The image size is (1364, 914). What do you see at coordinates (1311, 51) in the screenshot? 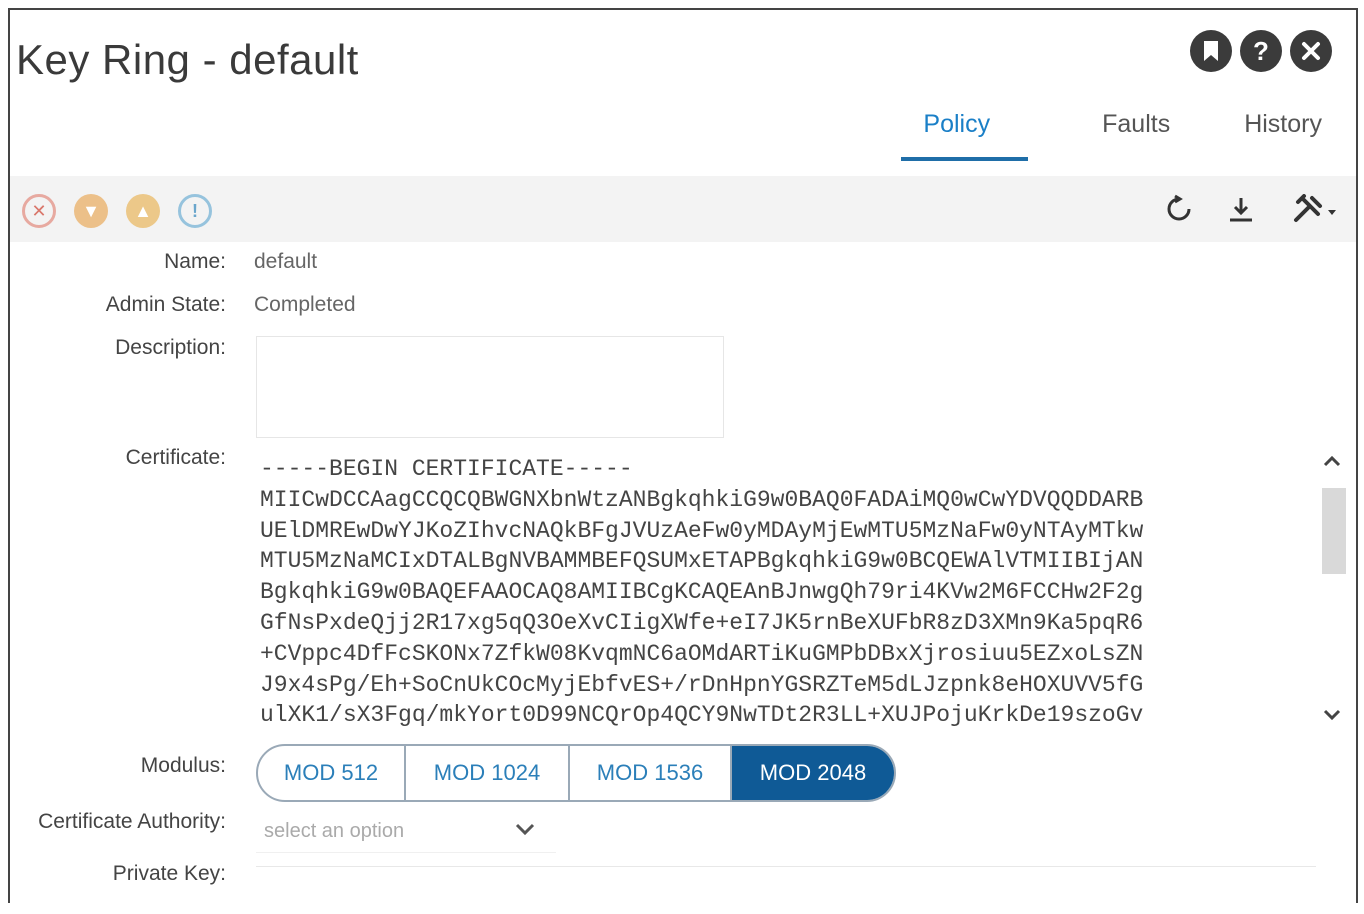
I see `close-icon` at bounding box center [1311, 51].